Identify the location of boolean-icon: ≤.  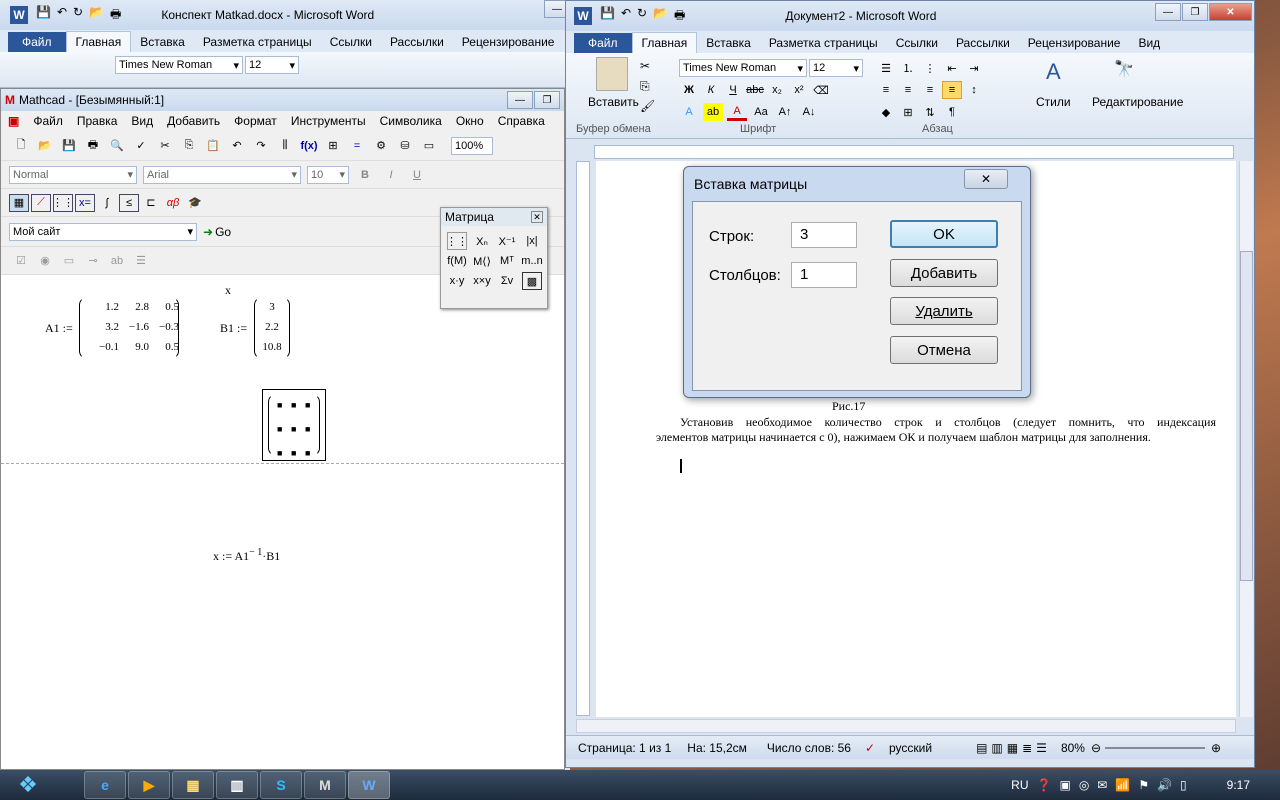
(129, 202).